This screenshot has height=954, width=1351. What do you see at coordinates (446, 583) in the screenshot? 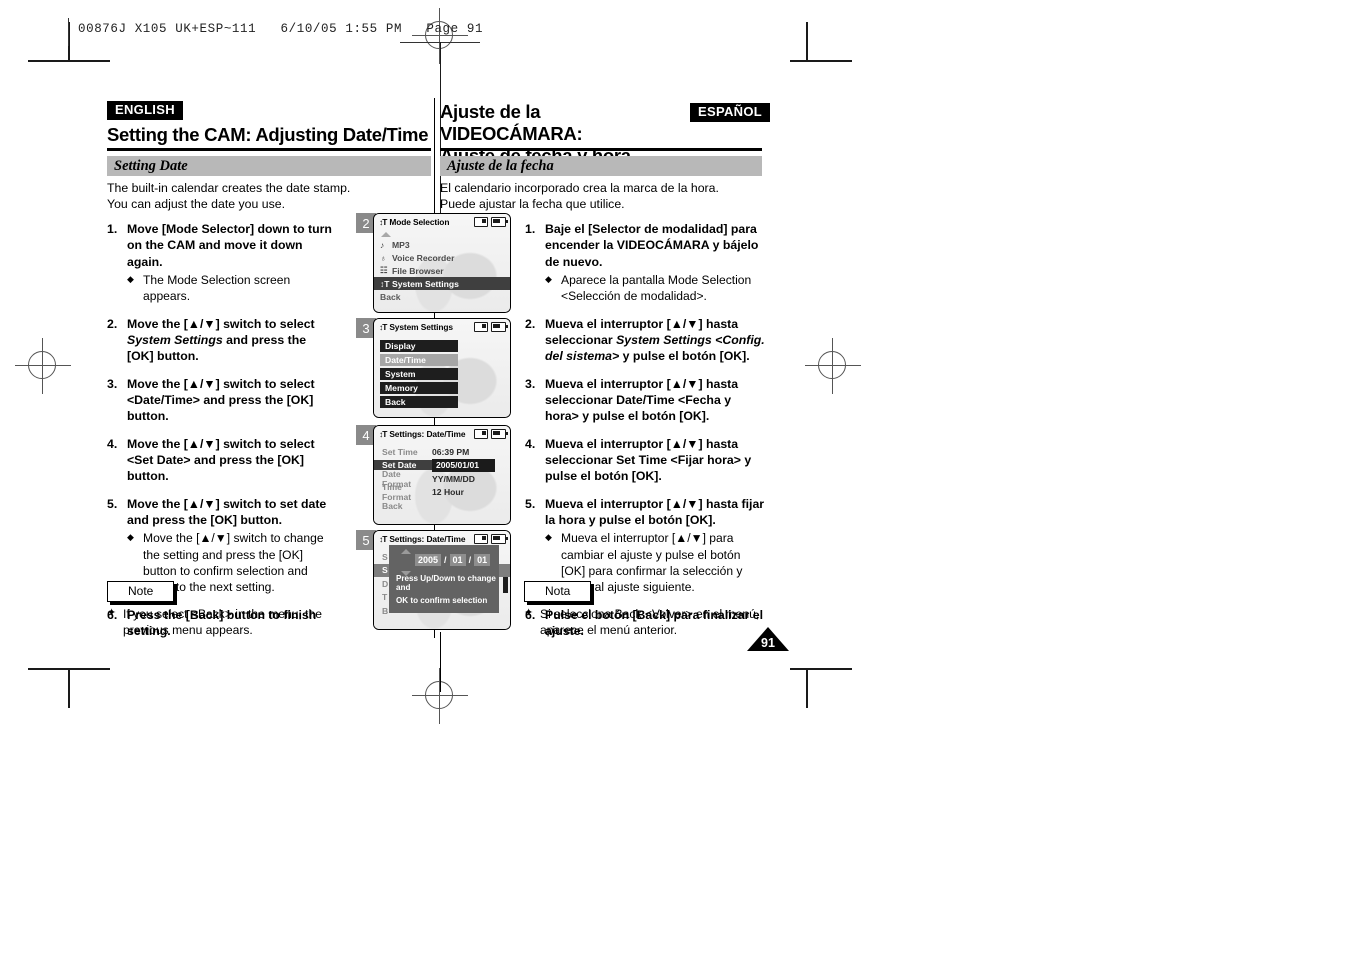
I see `overlay-hint-line1: Press Up/Down to change and` at bounding box center [446, 583].